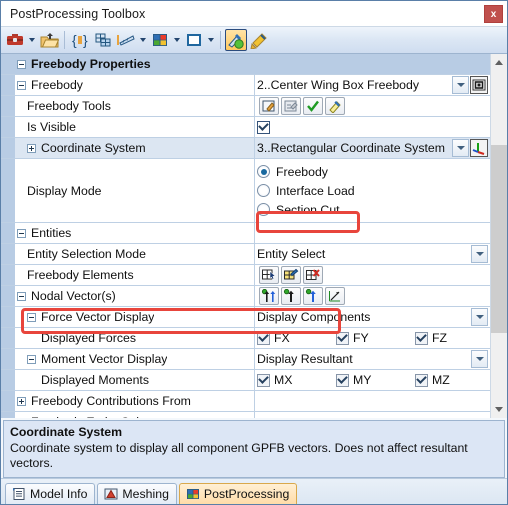 The width and height of the screenshot is (508, 505). What do you see at coordinates (126, 40) in the screenshot?
I see `ruler-icon` at bounding box center [126, 40].